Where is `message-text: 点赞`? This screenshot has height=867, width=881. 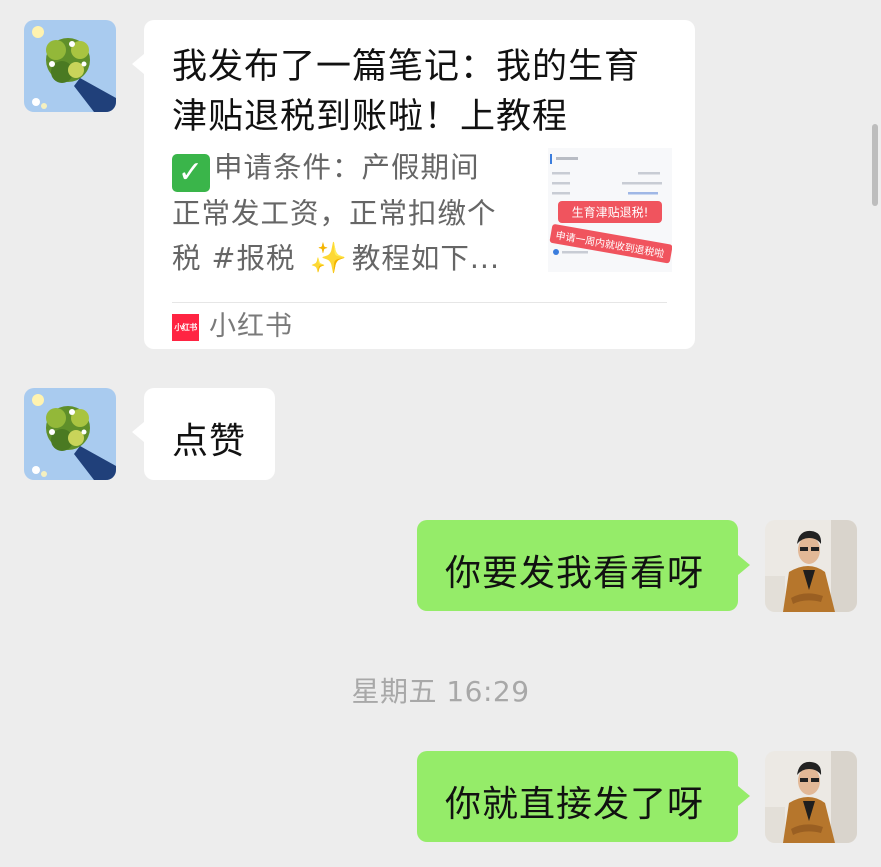
message-text: 点赞 is located at coordinates (209, 441).